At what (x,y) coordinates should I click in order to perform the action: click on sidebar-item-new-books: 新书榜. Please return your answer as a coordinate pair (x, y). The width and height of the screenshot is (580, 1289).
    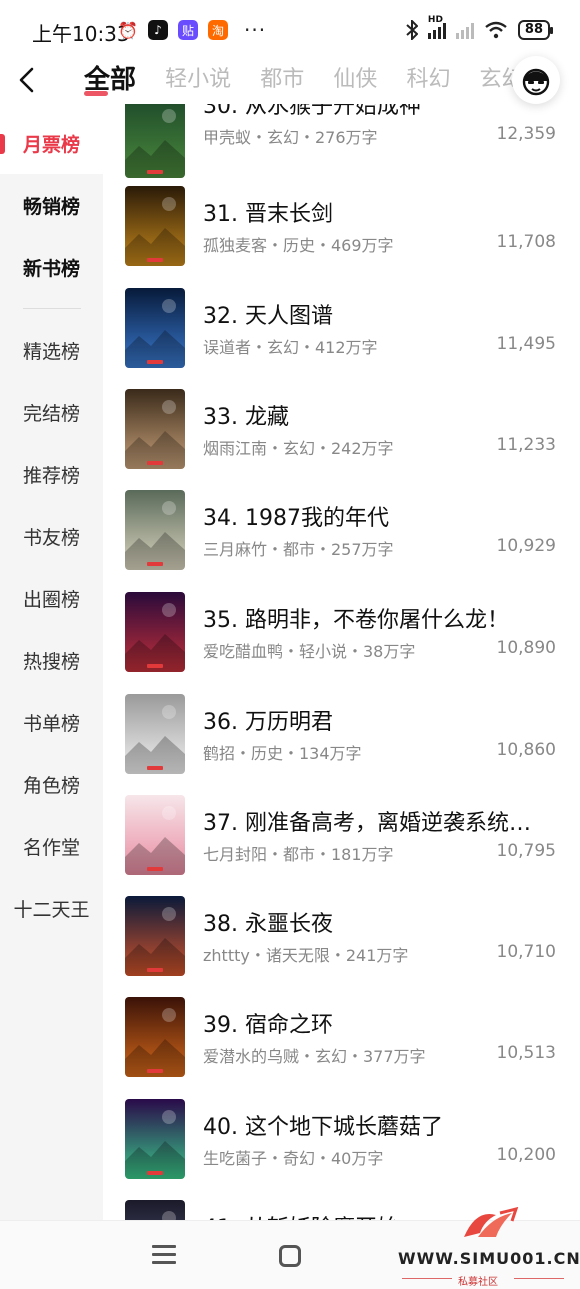
    Looking at the image, I should click on (51, 267).